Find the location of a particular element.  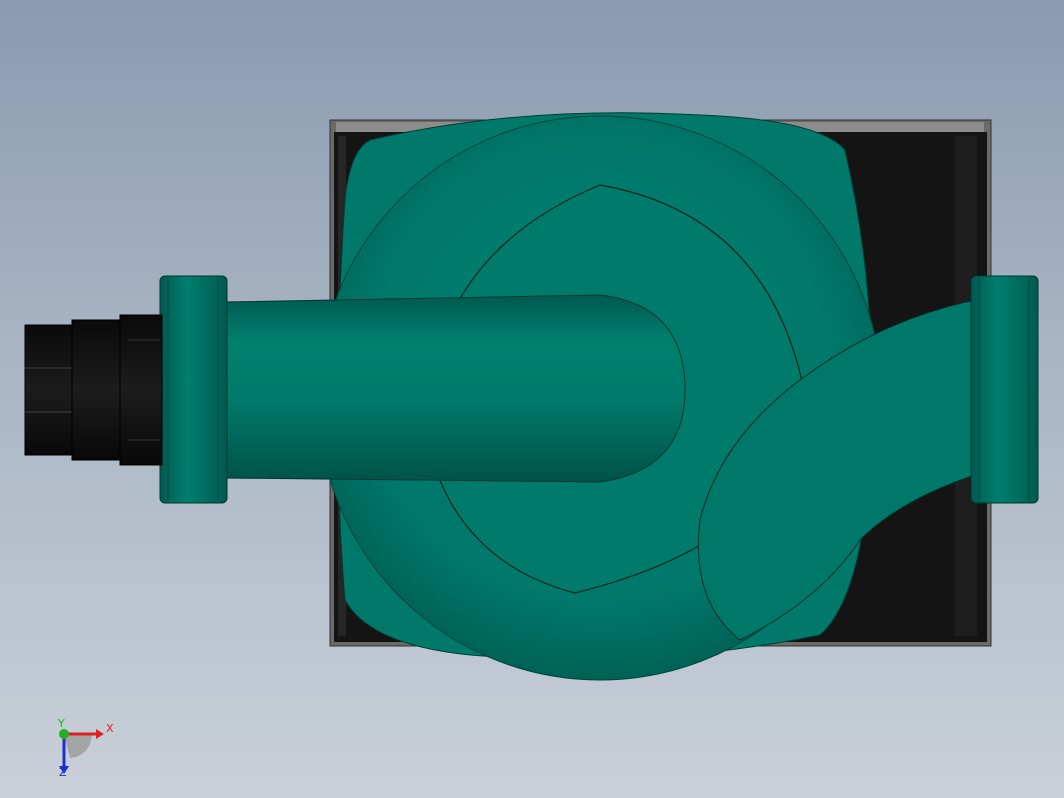

y-axis-dot is located at coordinates (64, 734).